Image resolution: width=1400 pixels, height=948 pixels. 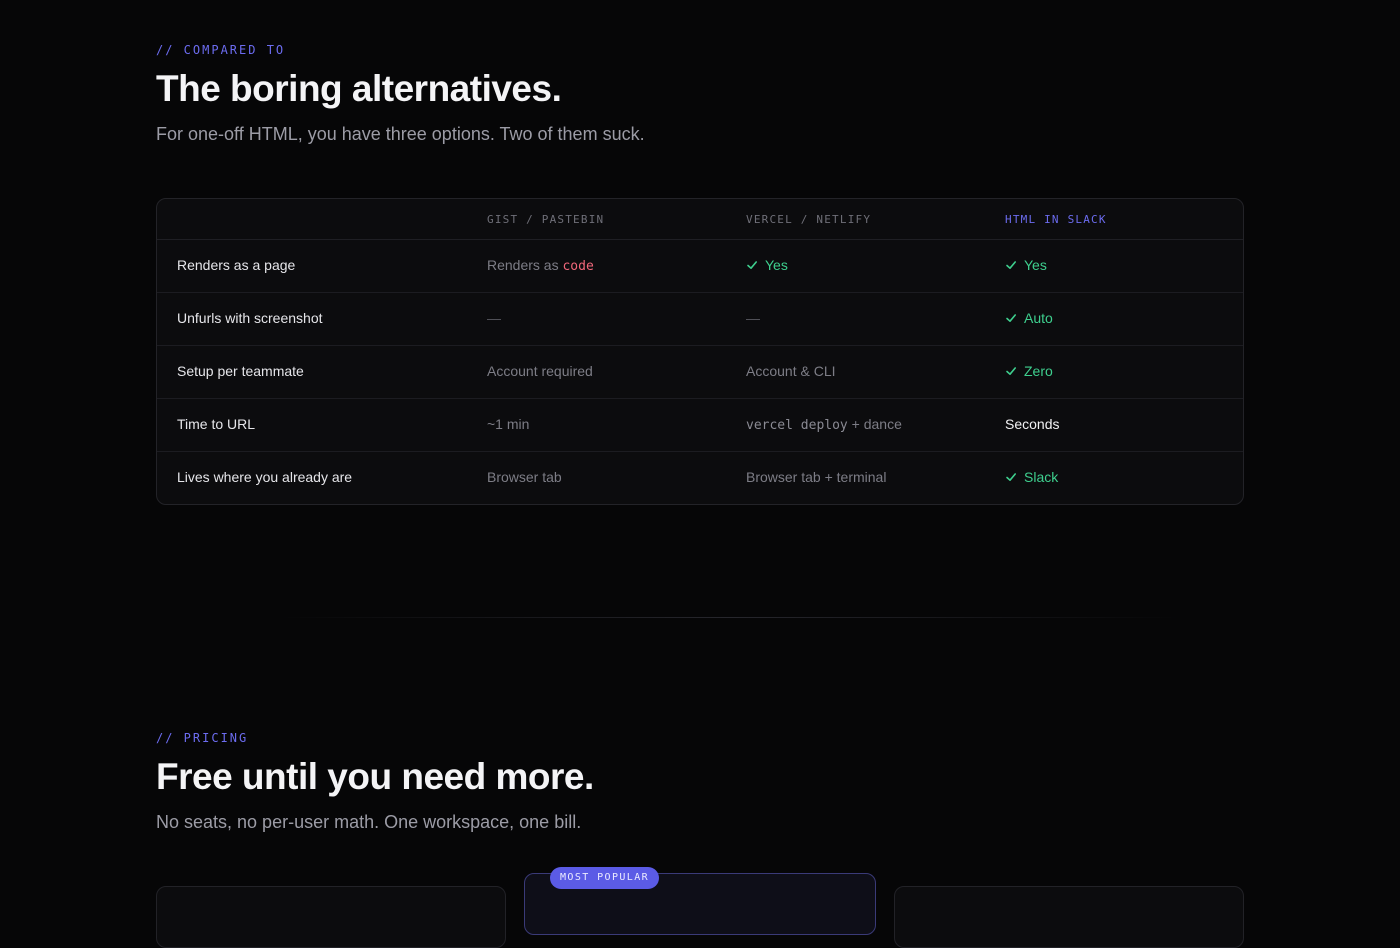 I want to click on code-keyword: code, so click(x=578, y=266).